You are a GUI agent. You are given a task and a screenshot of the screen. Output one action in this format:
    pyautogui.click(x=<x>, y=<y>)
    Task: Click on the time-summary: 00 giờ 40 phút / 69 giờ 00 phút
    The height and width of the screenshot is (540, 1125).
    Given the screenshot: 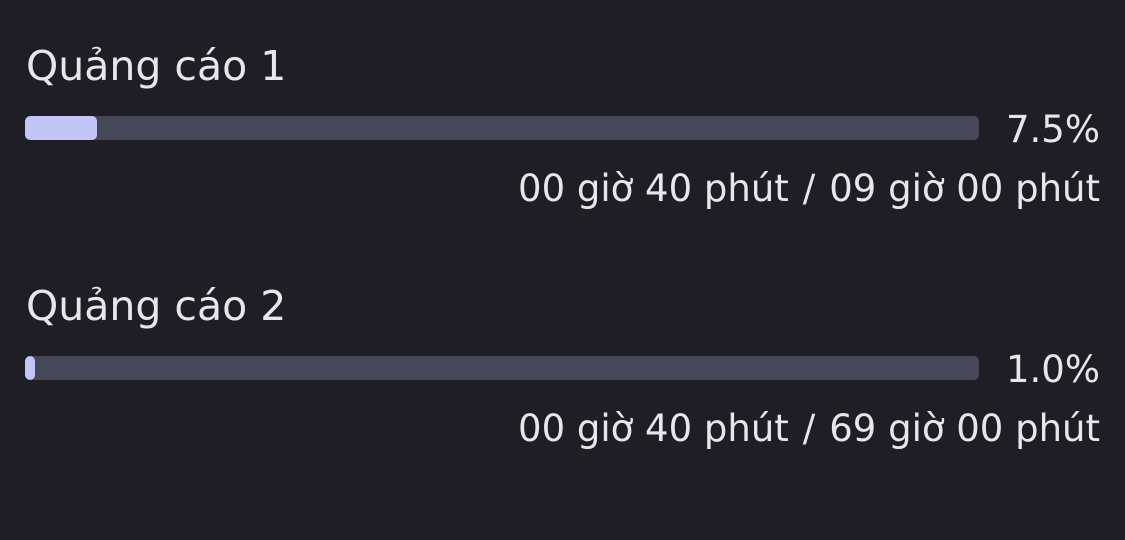 What is the action you would take?
    pyautogui.click(x=809, y=429)
    